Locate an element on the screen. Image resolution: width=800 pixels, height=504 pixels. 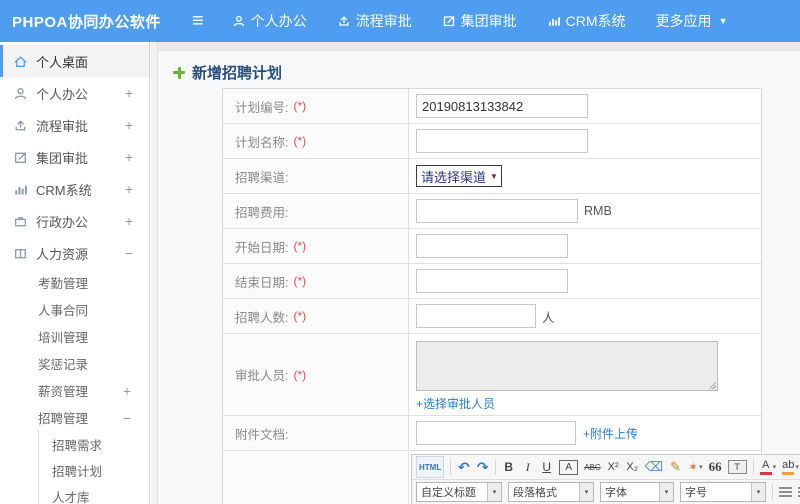
bar-chart-icon is located at coordinates (554, 21).